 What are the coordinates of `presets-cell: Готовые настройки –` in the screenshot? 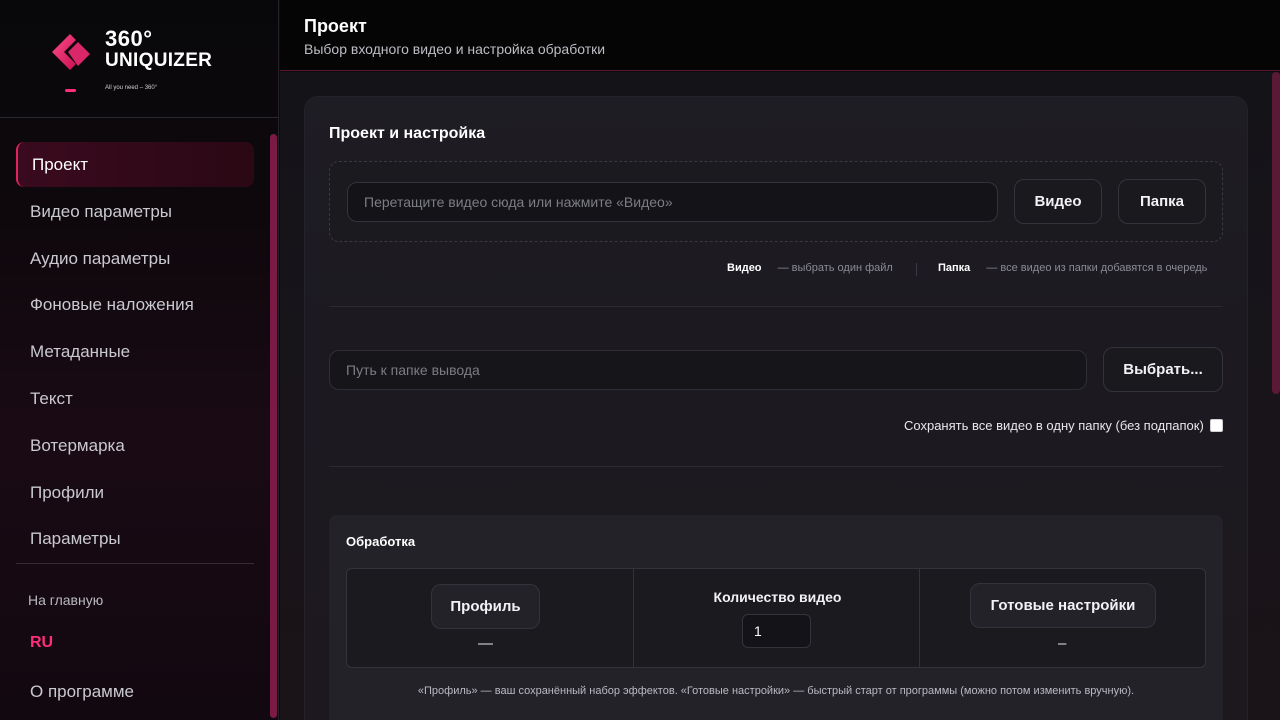 It's located at (1062, 618).